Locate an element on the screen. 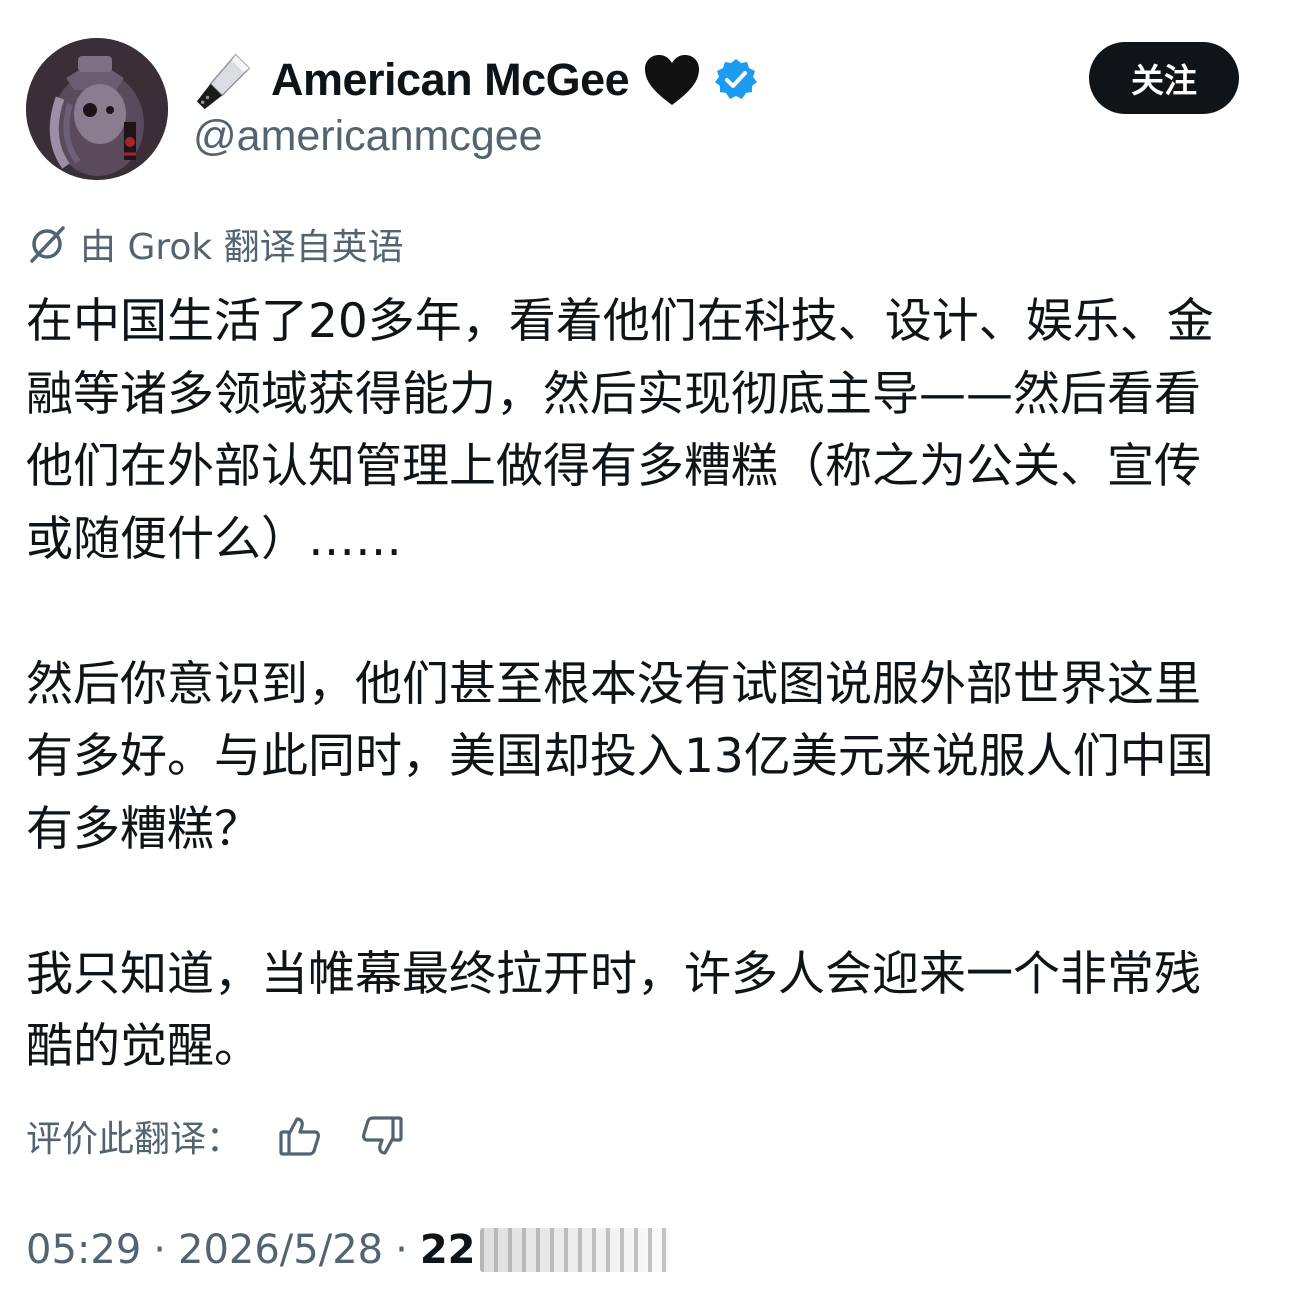 The image size is (1290, 1290). views-count: 22 is located at coordinates (447, 1250).